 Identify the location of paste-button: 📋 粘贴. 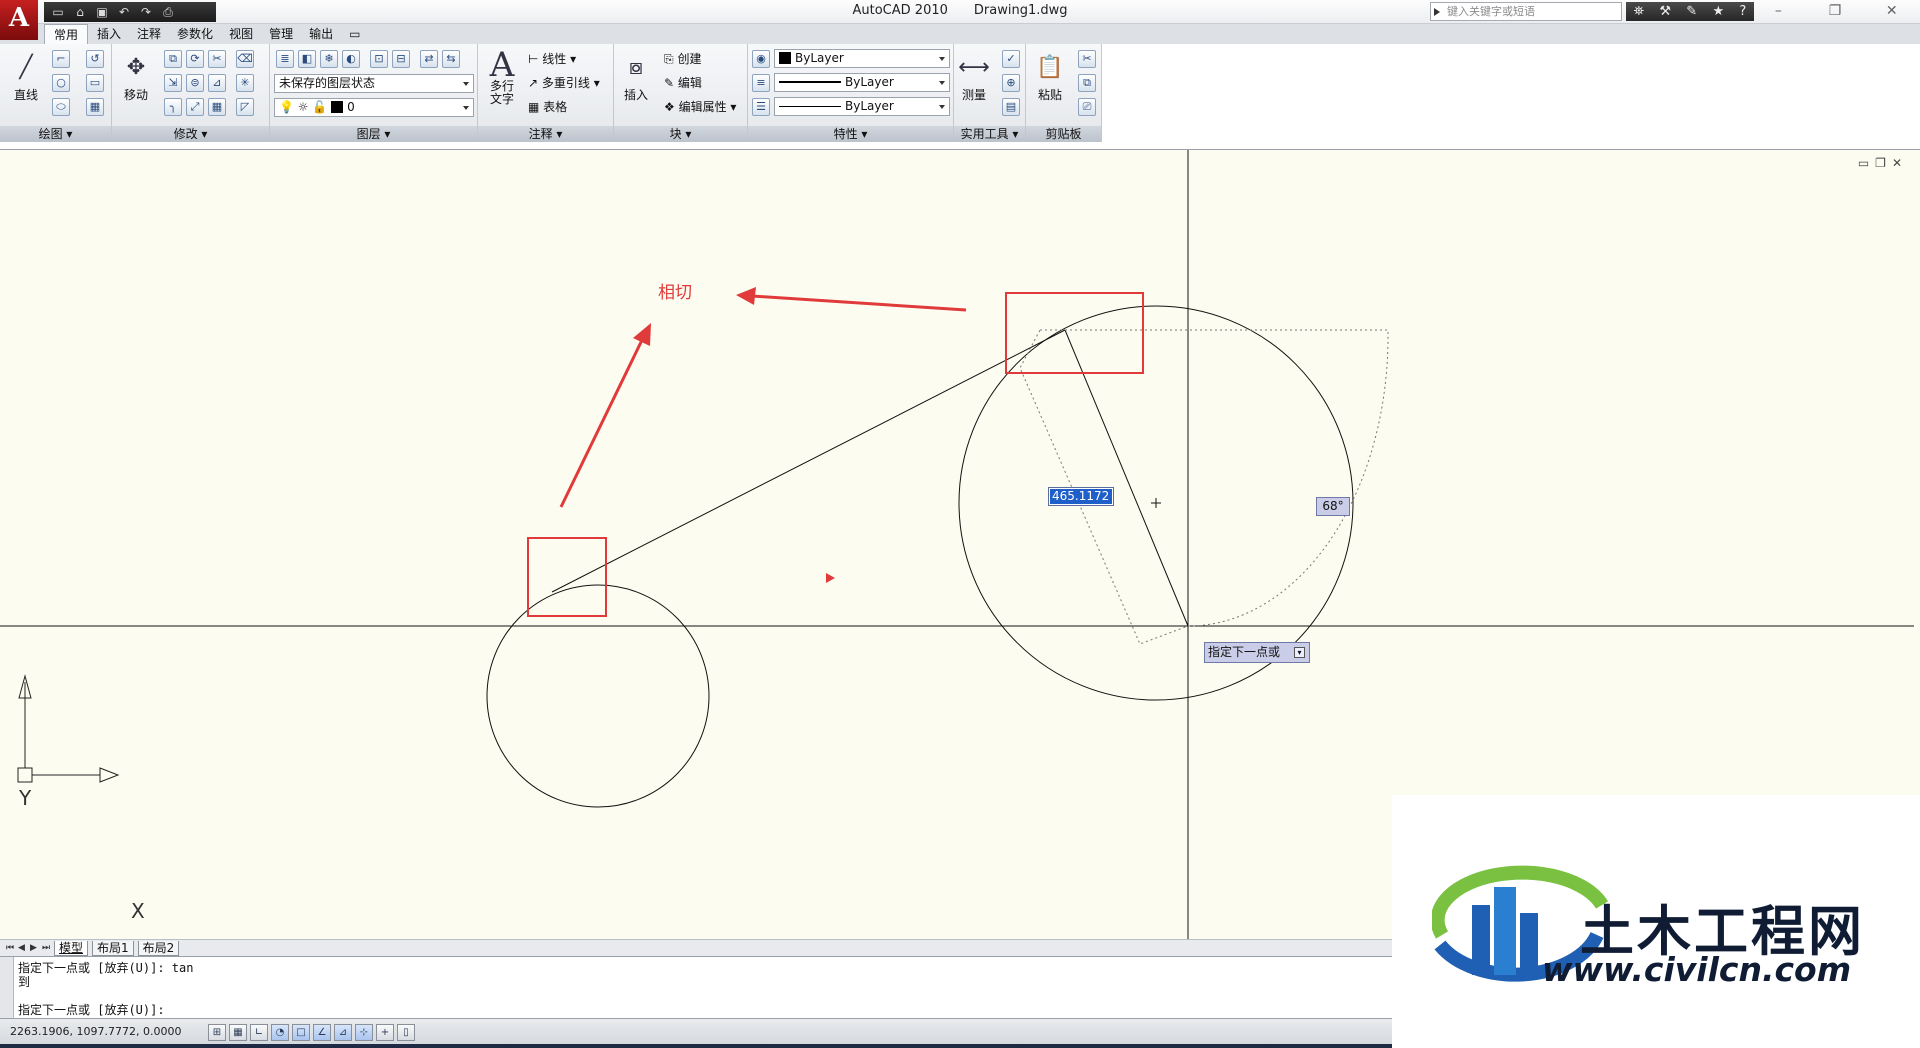
(1050, 74).